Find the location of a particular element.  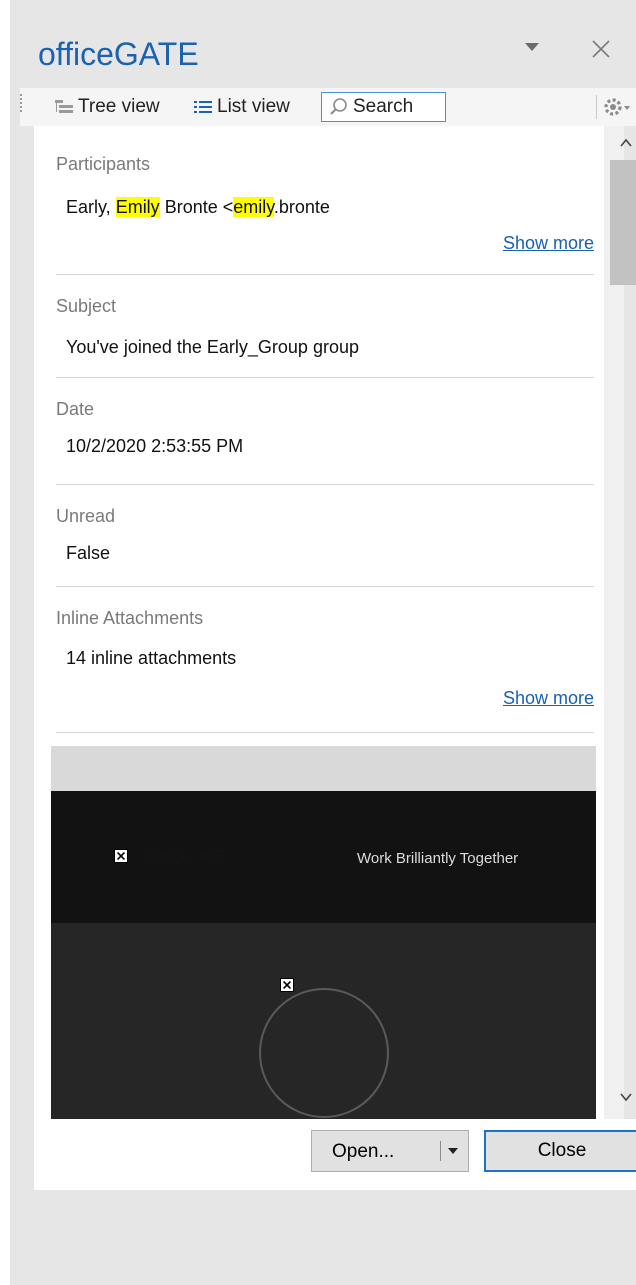

search-label: Search is located at coordinates (383, 106).